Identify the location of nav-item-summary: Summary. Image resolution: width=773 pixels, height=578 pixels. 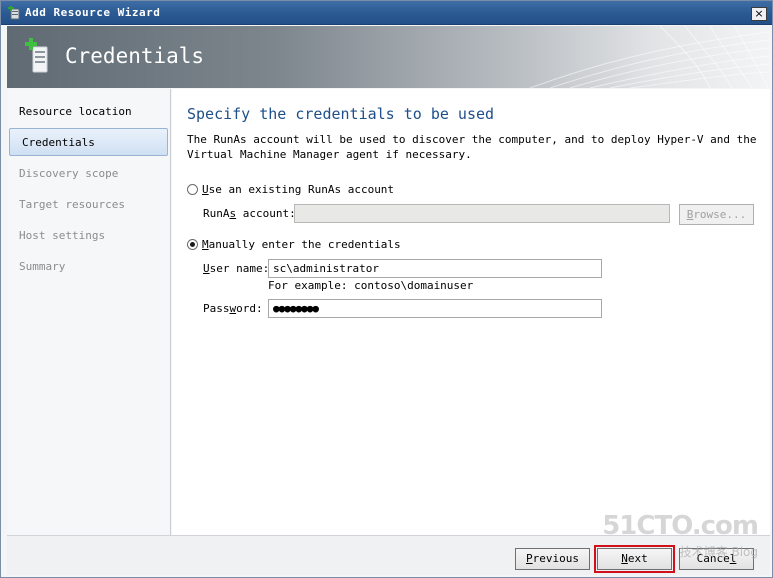
(42, 266).